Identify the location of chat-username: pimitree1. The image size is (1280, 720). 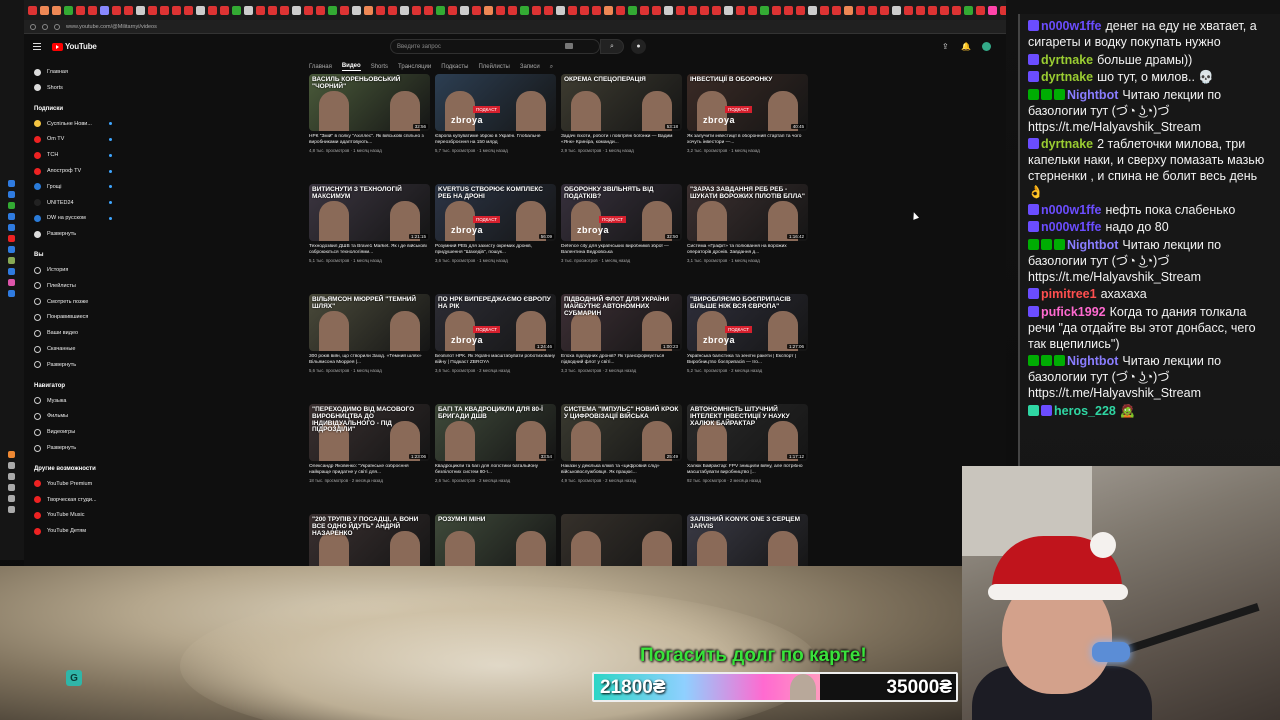
(1069, 294).